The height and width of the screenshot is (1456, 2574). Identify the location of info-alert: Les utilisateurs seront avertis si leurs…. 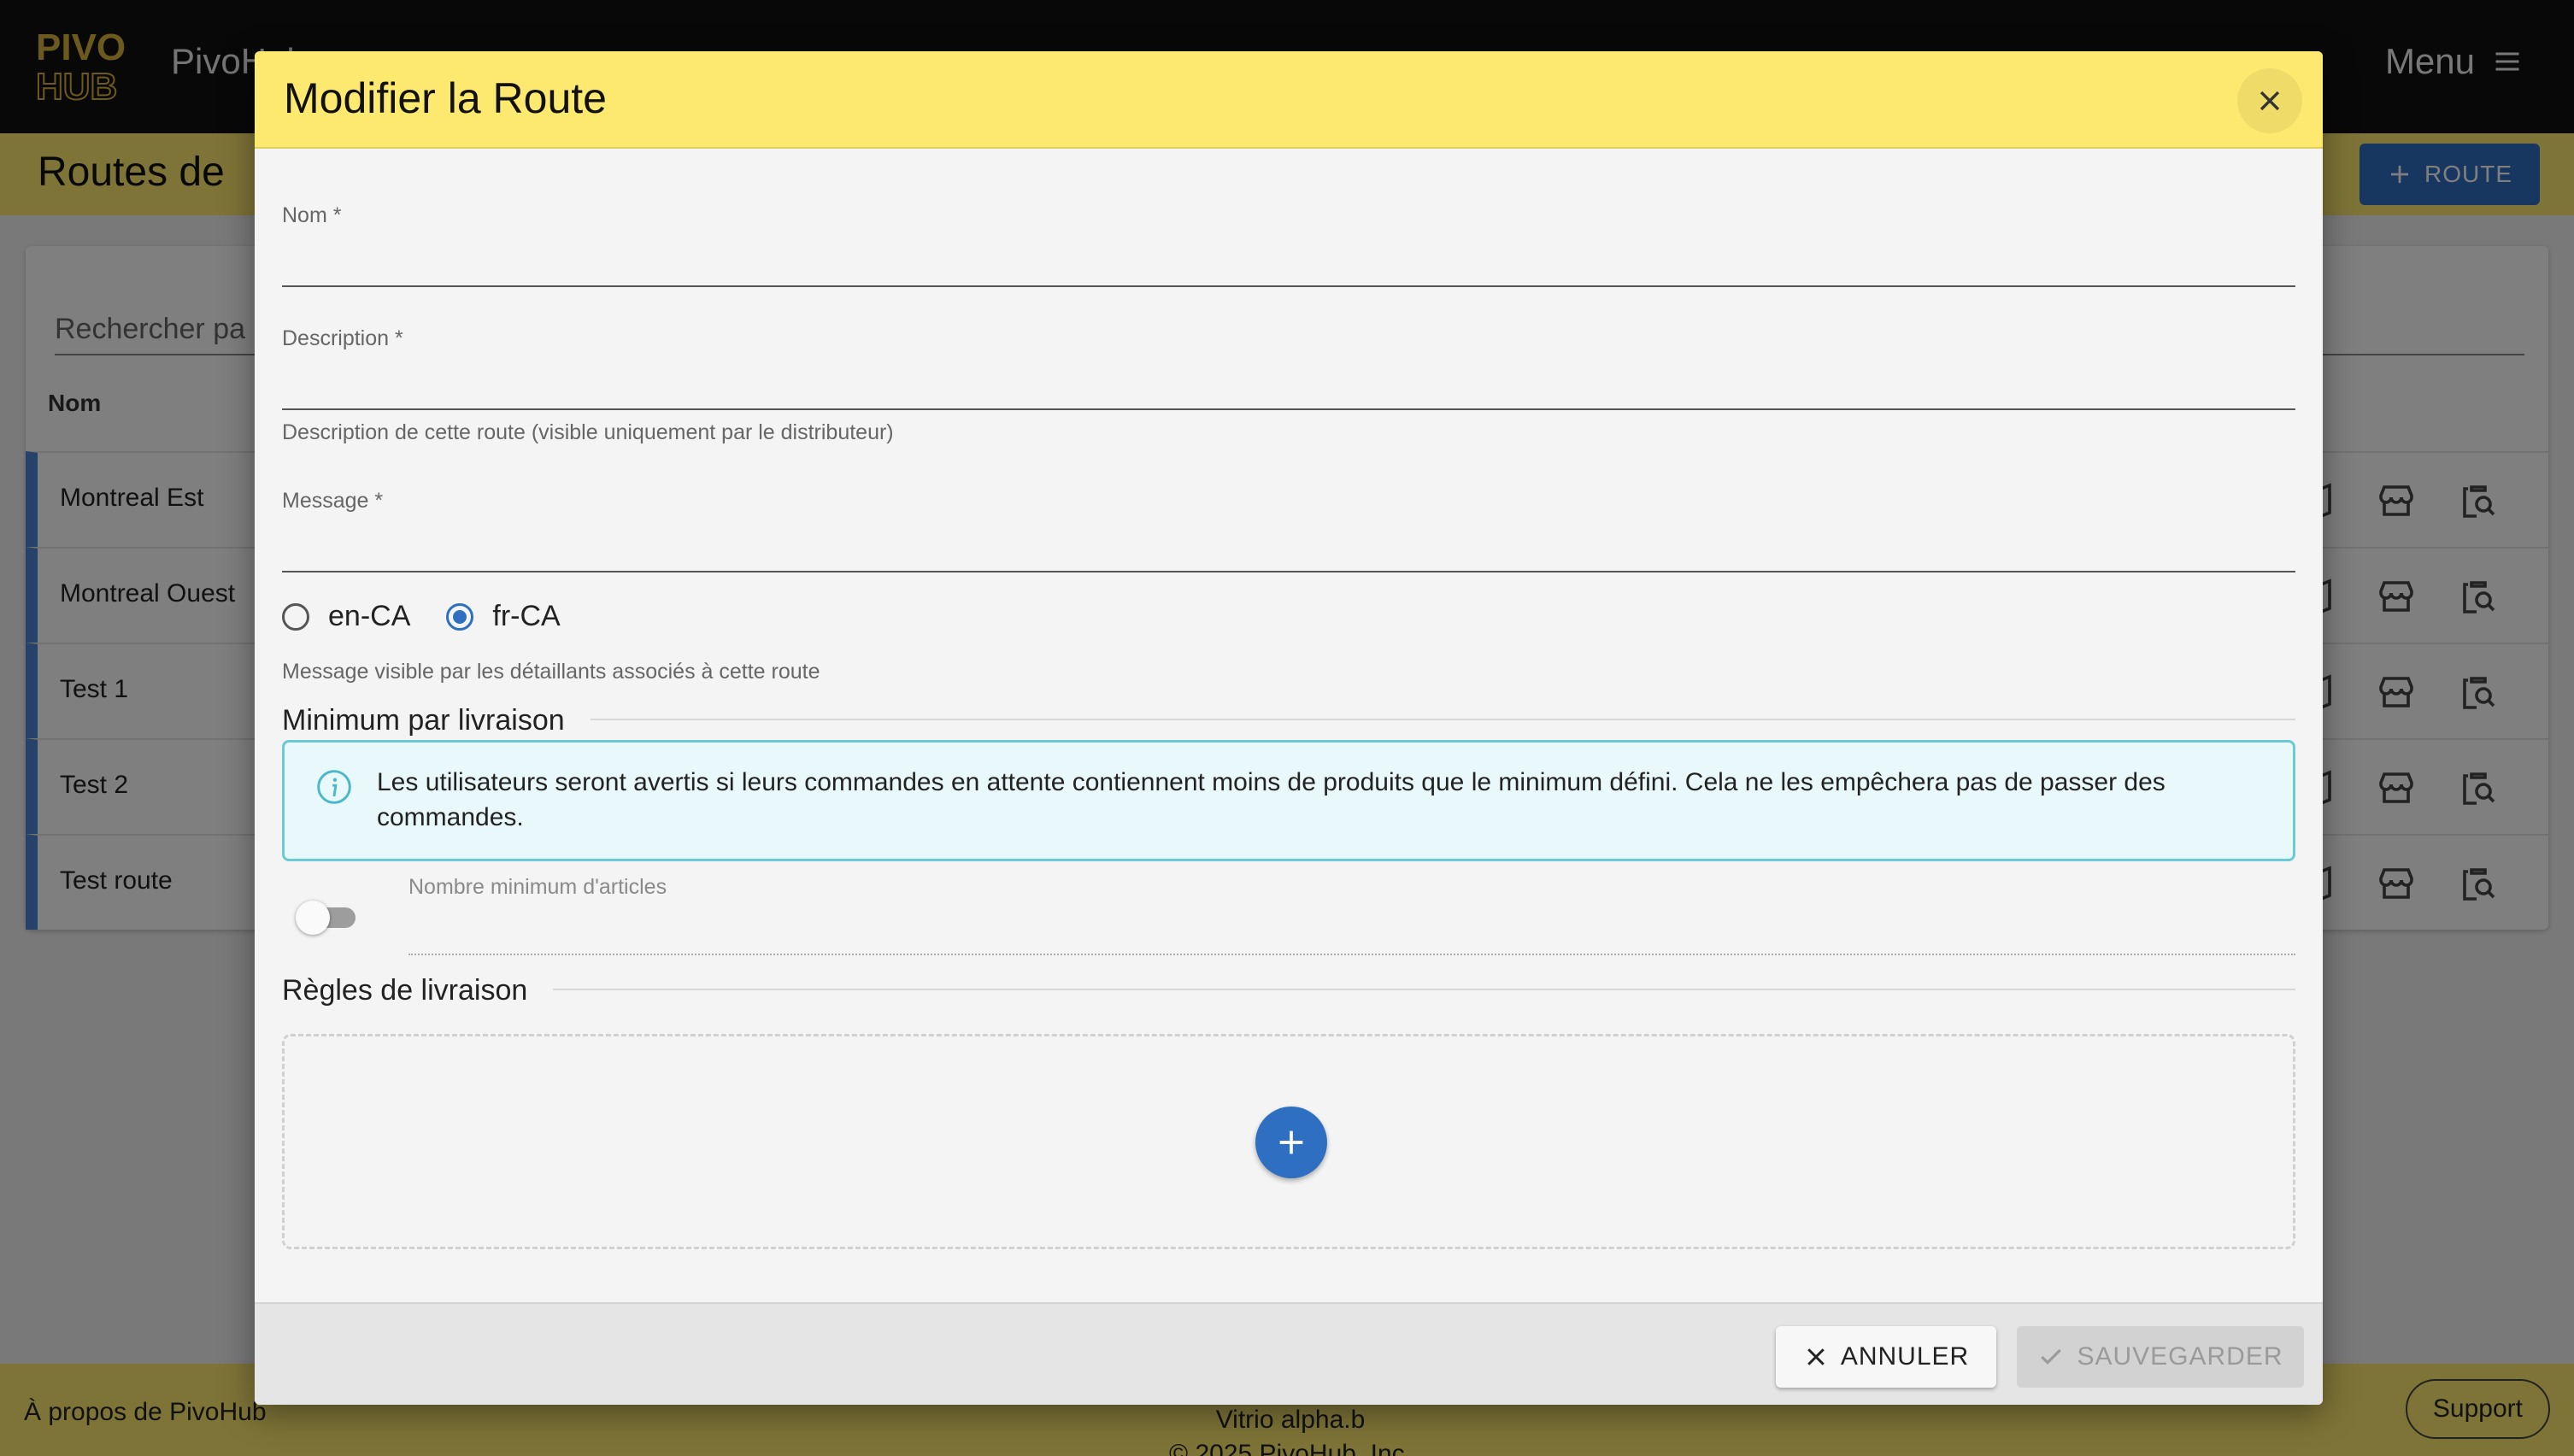
(1288, 800).